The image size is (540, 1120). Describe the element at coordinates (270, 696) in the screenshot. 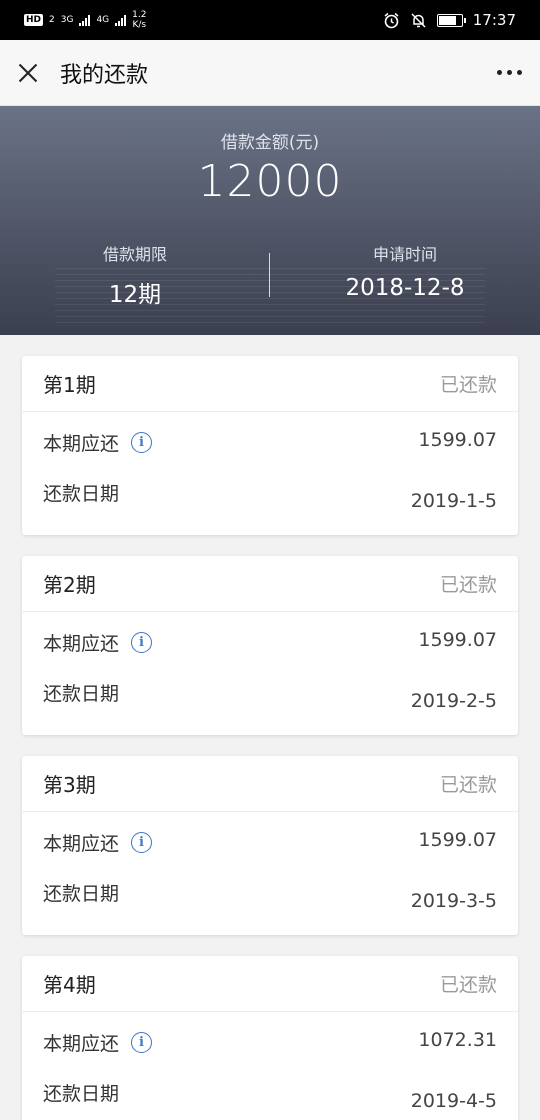

I see `date-row: 还款日期 2019-2-5` at that location.